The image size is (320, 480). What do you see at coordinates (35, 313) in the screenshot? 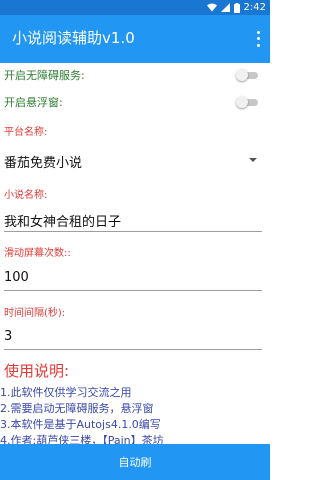
I see `interval-label: 时间间隔(秒):` at bounding box center [35, 313].